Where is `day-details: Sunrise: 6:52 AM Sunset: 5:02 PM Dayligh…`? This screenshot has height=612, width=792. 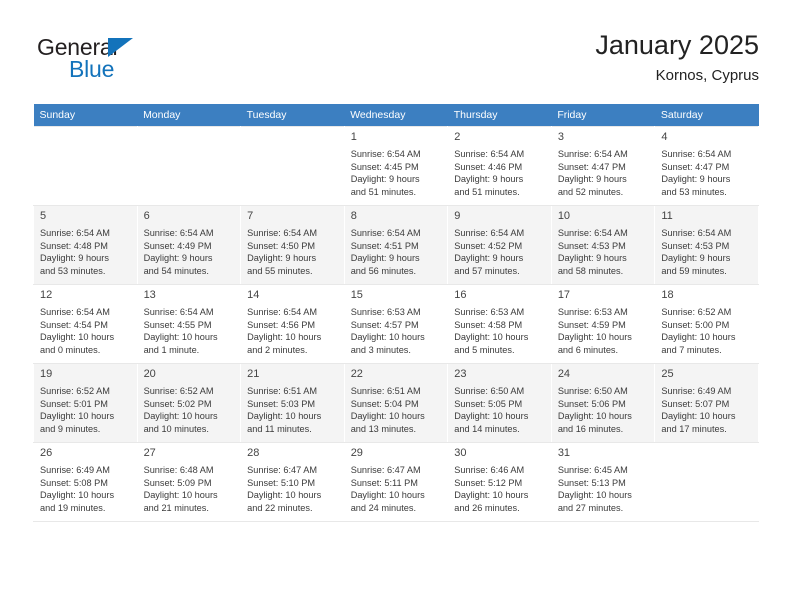
day-details: Sunrise: 6:52 AM Sunset: 5:02 PM Dayligh… is located at coordinates (189, 408).